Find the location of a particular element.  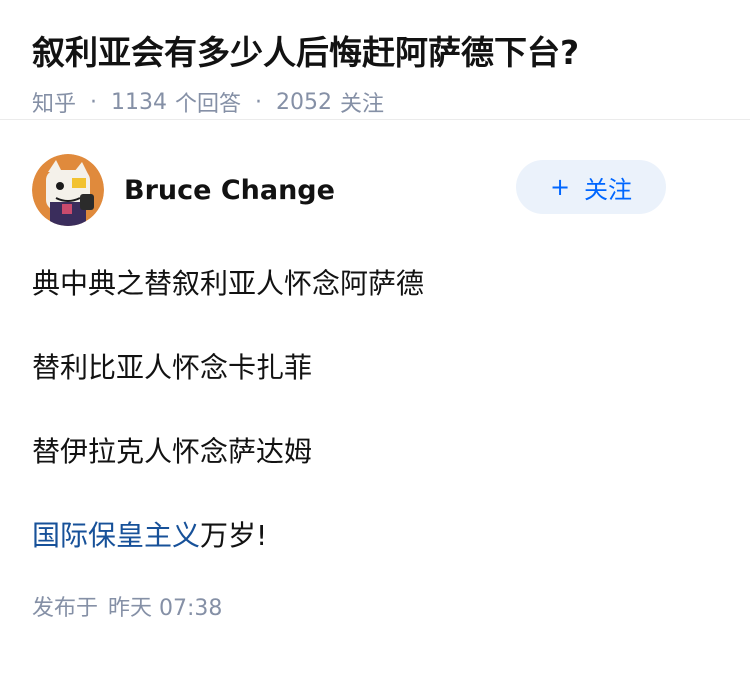

answer-paragraph: 典中典之替叙利亚人怀念阿萨德 is located at coordinates (228, 283).